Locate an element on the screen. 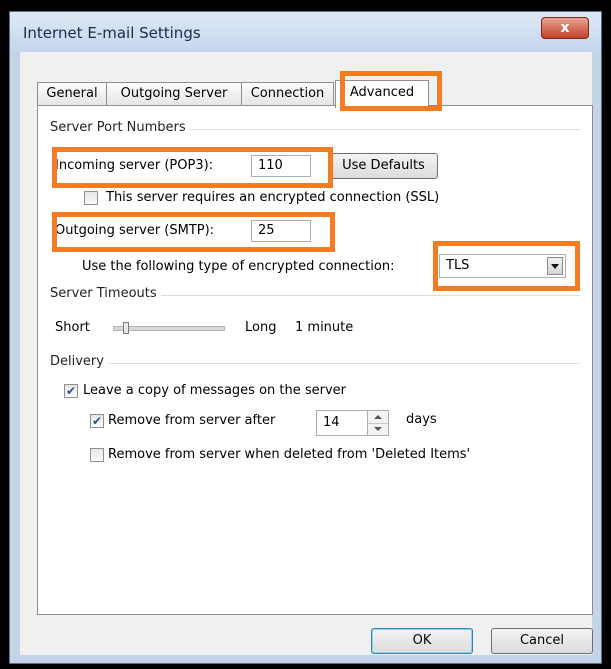  cancel-label: Cancel is located at coordinates (542, 640).